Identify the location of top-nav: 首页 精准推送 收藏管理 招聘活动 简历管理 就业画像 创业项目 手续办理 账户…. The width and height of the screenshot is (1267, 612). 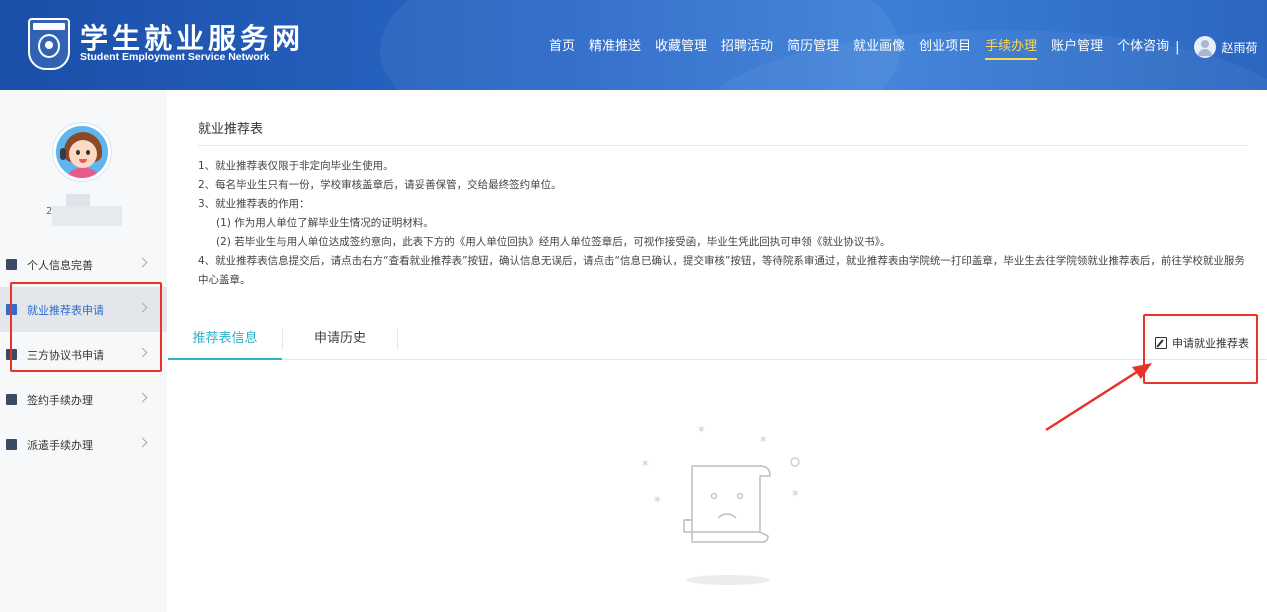
(903, 48).